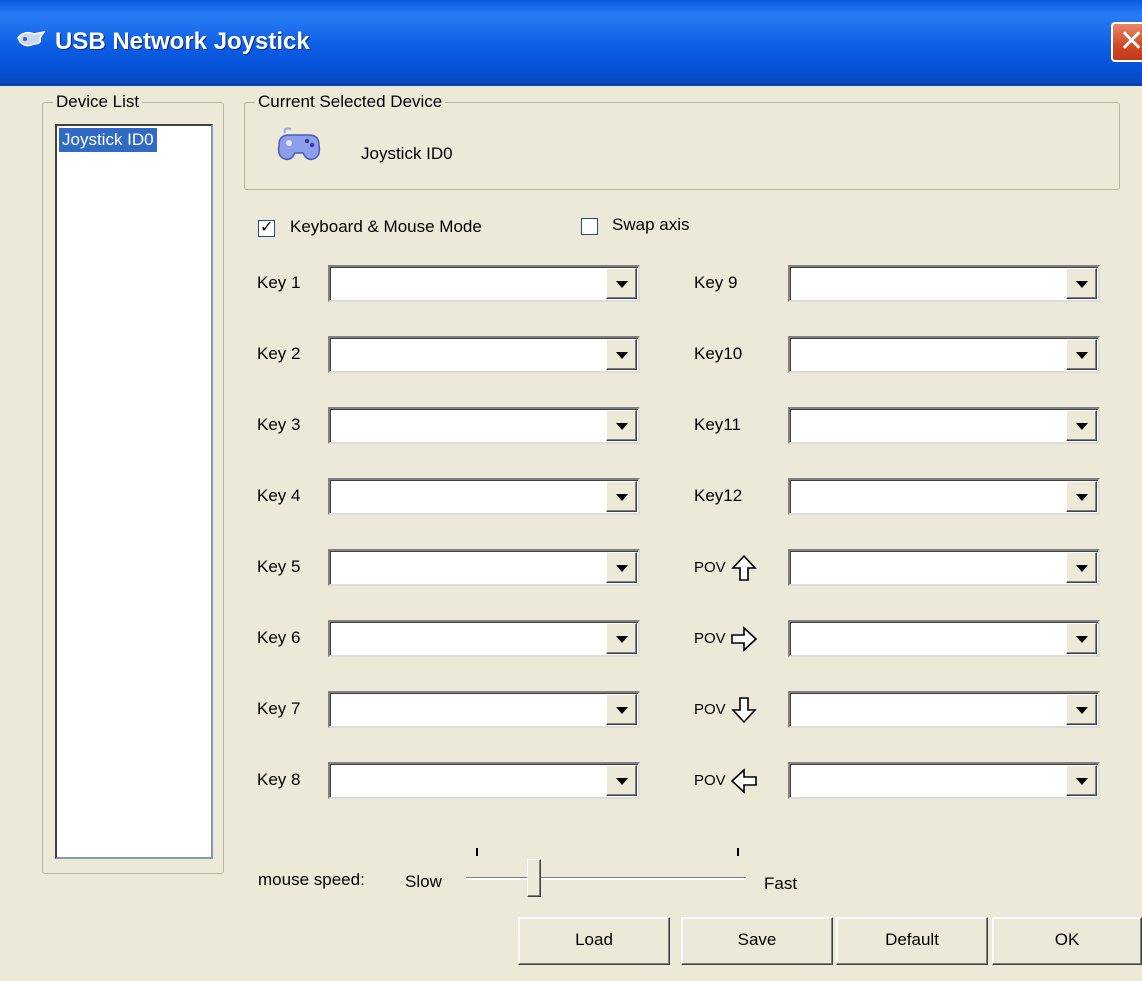 The image size is (1142, 981). Describe the element at coordinates (279, 495) in the screenshot. I see `left-key-label-4: Key 4` at that location.